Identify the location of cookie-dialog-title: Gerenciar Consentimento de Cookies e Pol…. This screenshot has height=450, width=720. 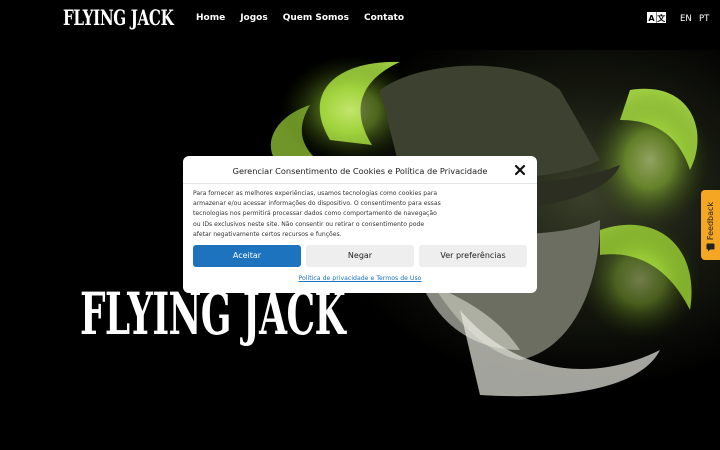
(360, 171).